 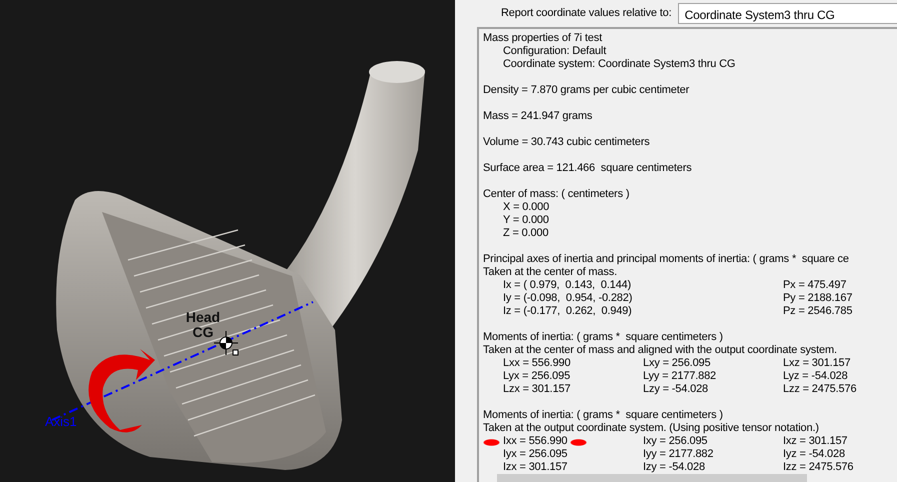 I want to click on coordinate-system-dropdown: Coordinate System3 thru CG, so click(x=787, y=13).